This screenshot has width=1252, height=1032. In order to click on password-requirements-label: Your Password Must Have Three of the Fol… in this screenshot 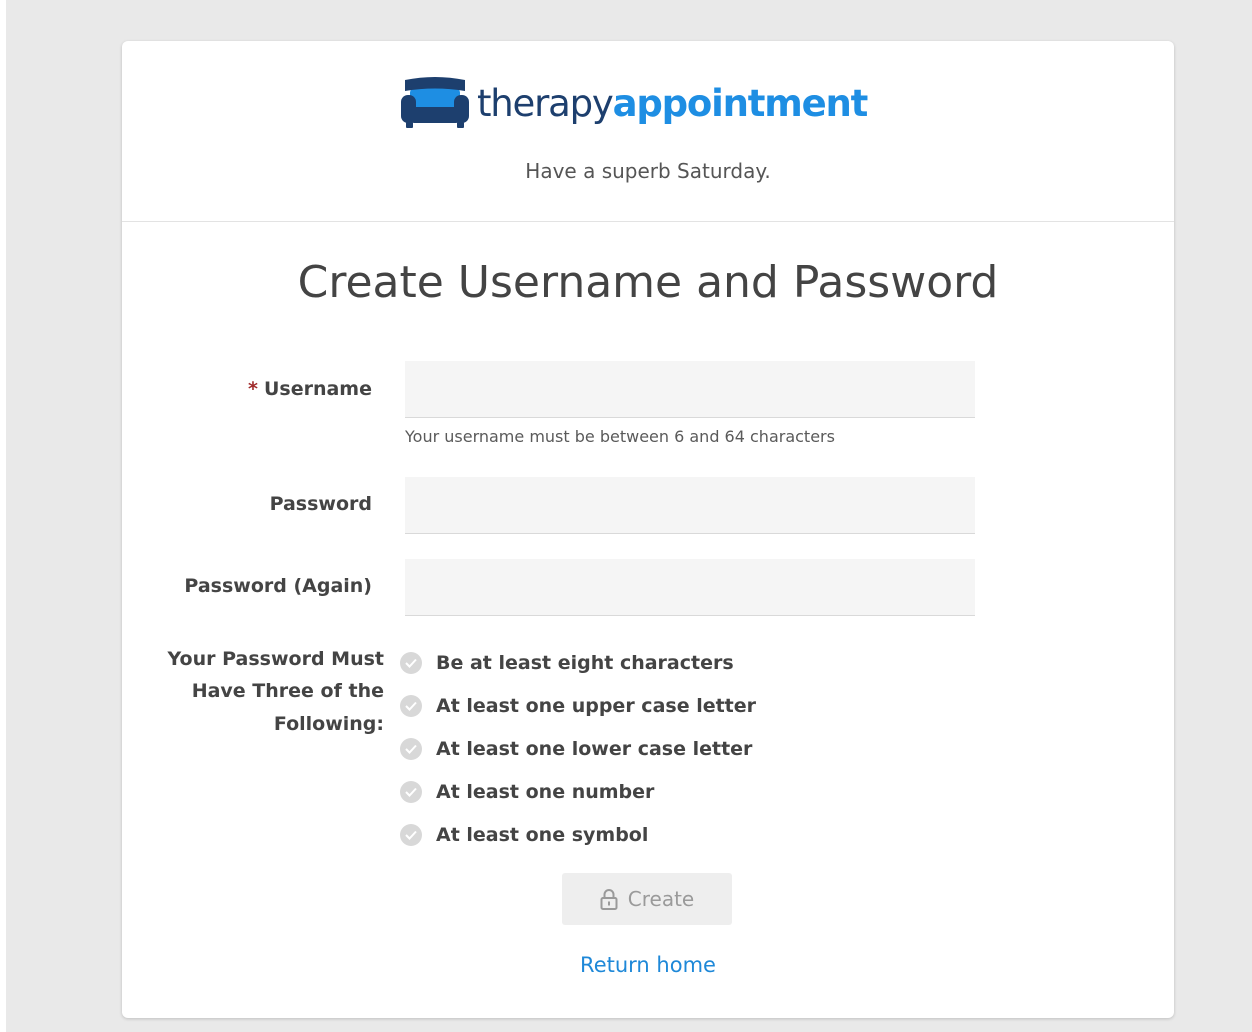, I will do `click(253, 691)`.